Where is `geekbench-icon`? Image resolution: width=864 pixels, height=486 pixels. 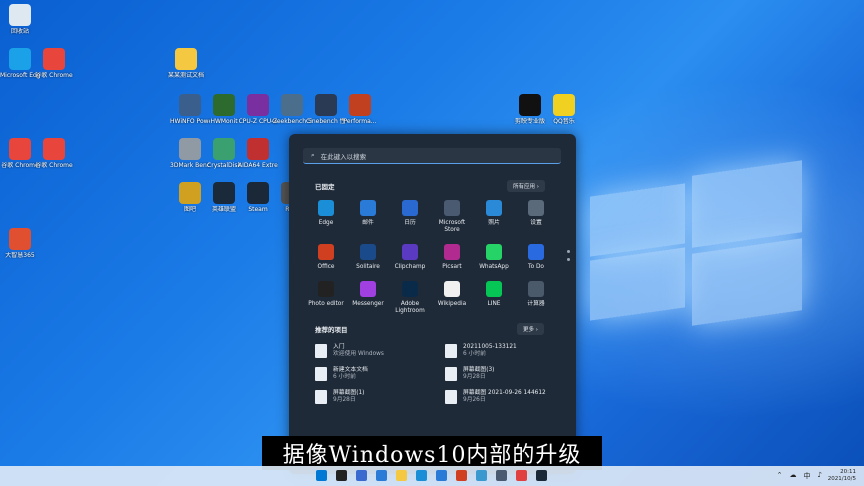 geekbench-icon is located at coordinates (292, 105).